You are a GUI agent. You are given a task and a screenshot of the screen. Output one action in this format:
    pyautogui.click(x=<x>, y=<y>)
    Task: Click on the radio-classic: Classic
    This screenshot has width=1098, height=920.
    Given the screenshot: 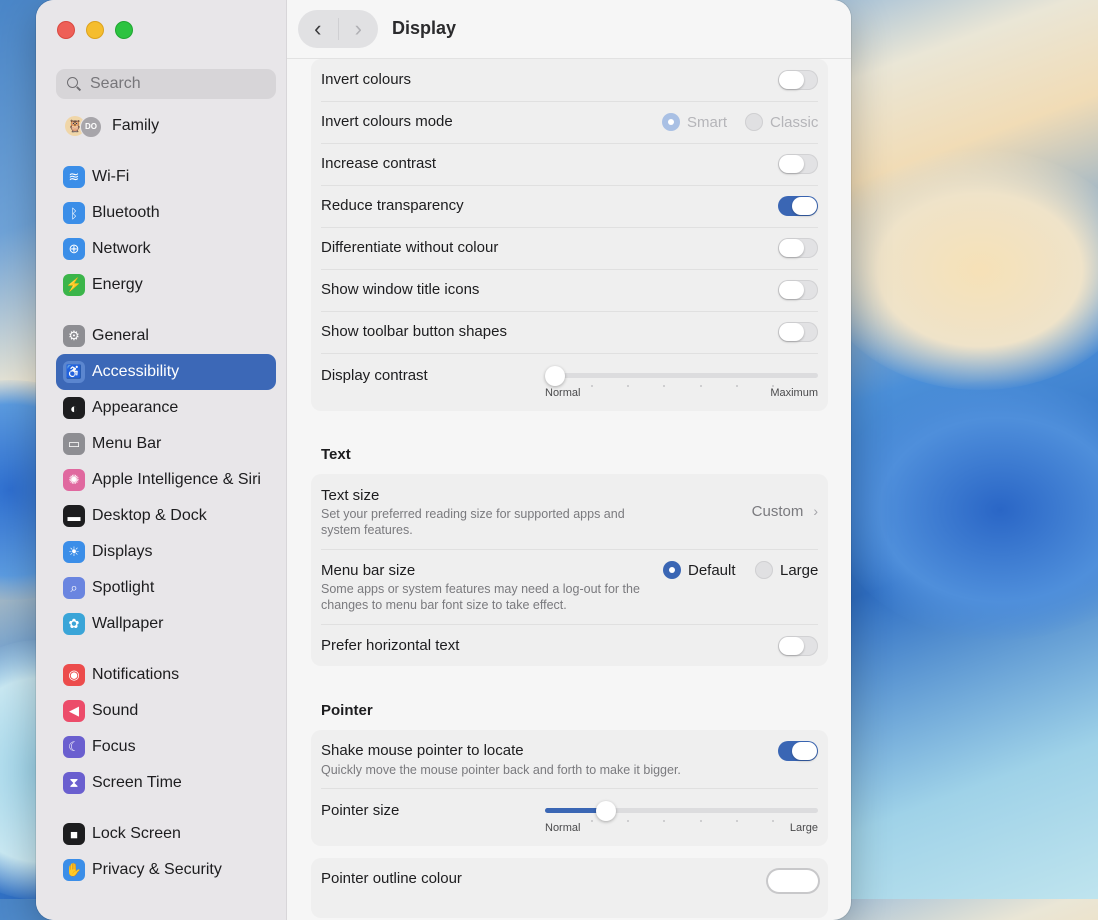 What is the action you would take?
    pyautogui.click(x=781, y=122)
    